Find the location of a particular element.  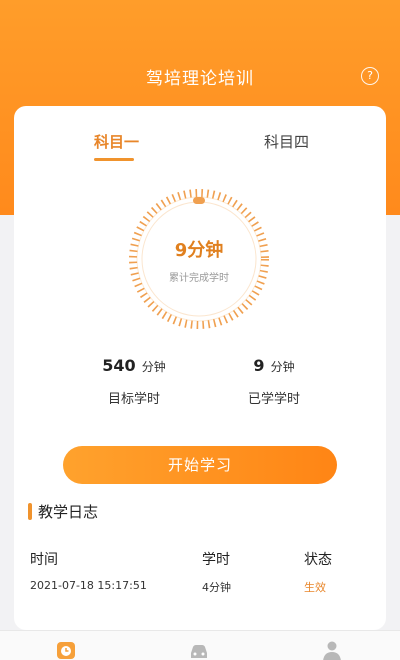

help-icon: ? is located at coordinates (370, 76).